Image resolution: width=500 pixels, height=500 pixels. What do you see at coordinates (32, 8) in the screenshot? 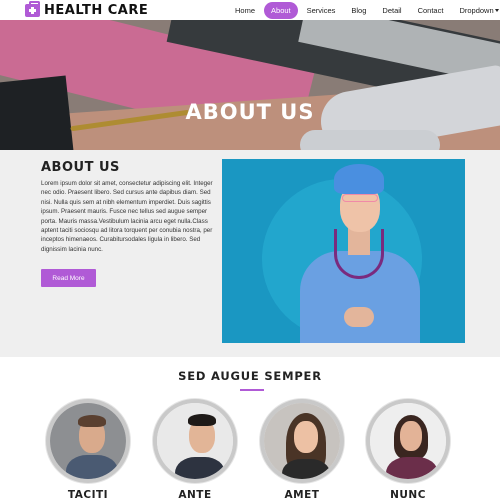
I see `medical-kit-icon` at bounding box center [32, 8].